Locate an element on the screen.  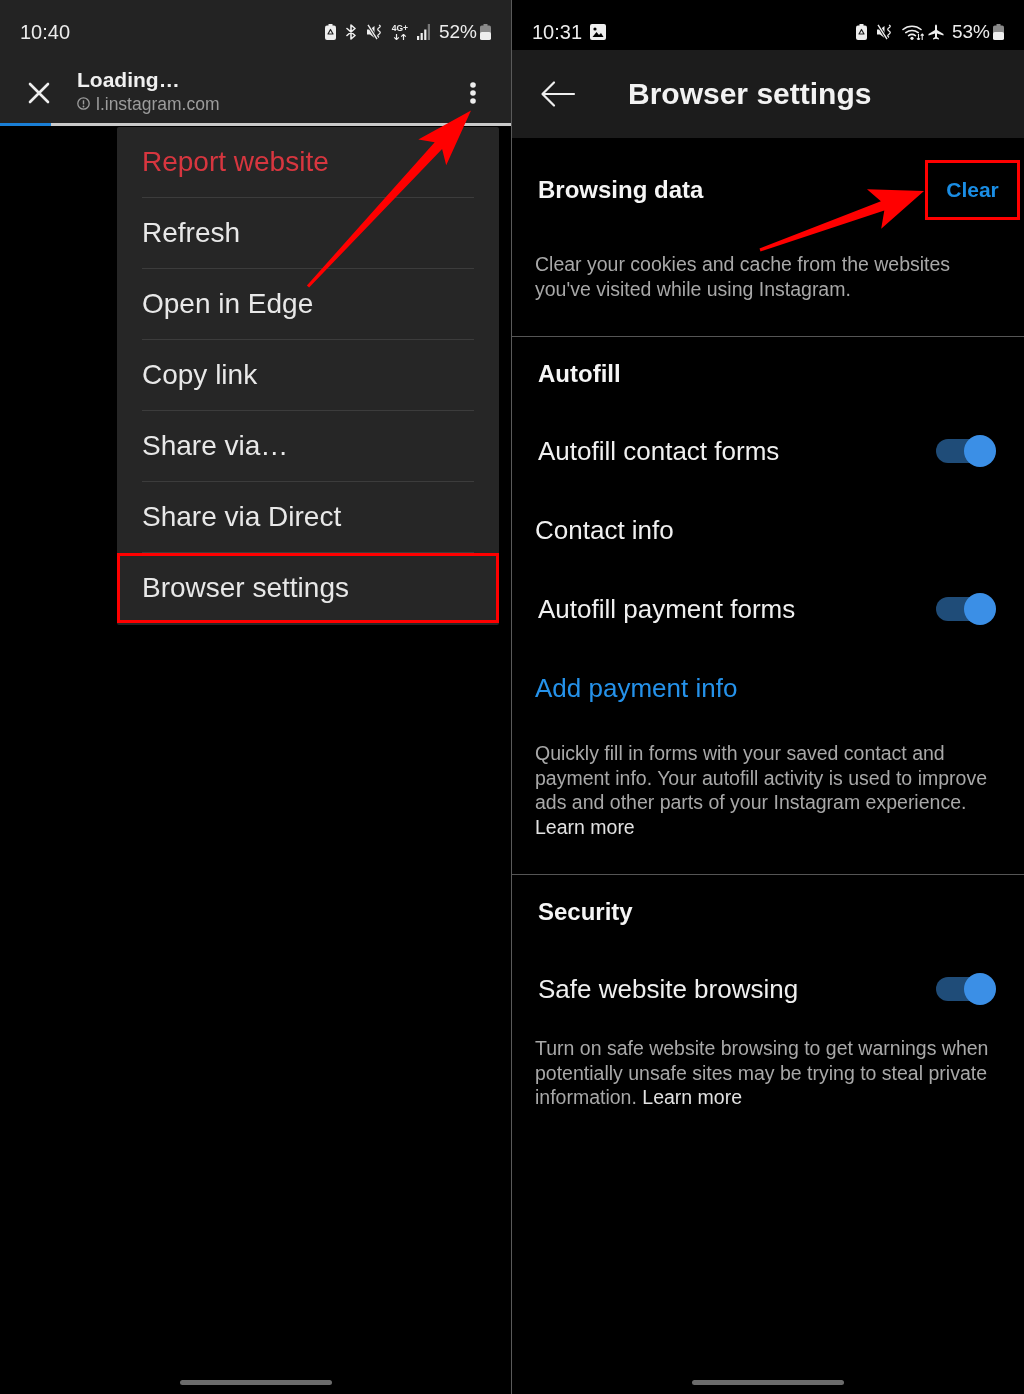
battery-percent: 53% is located at coordinates (970, 32).